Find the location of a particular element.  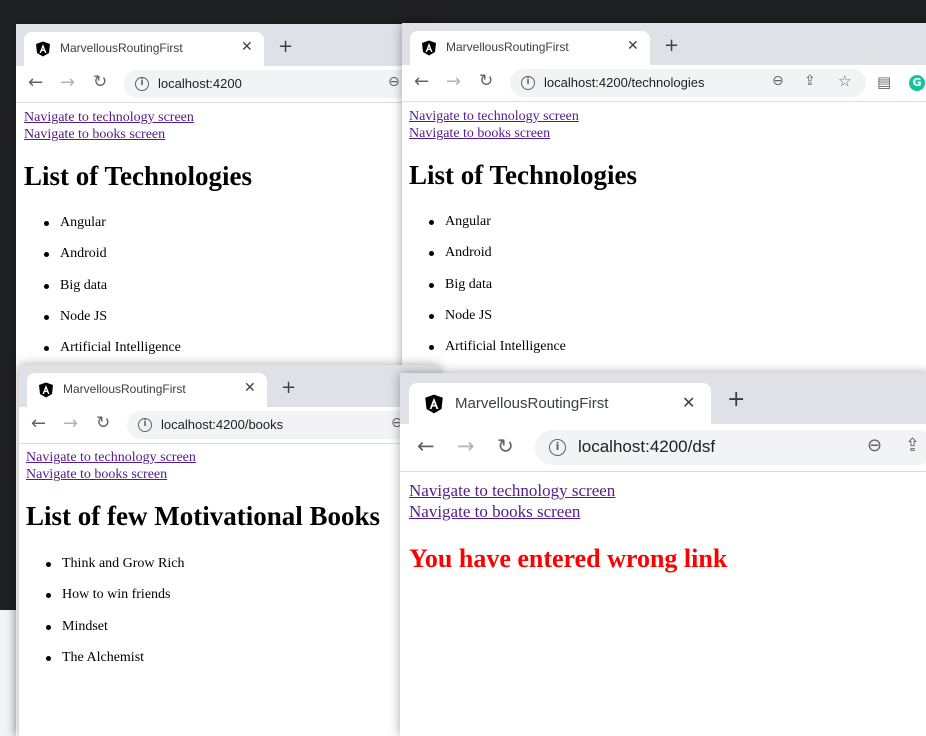

toolbar: ← → ↻ i localhost:4200/books ⊖ is located at coordinates (229, 425).